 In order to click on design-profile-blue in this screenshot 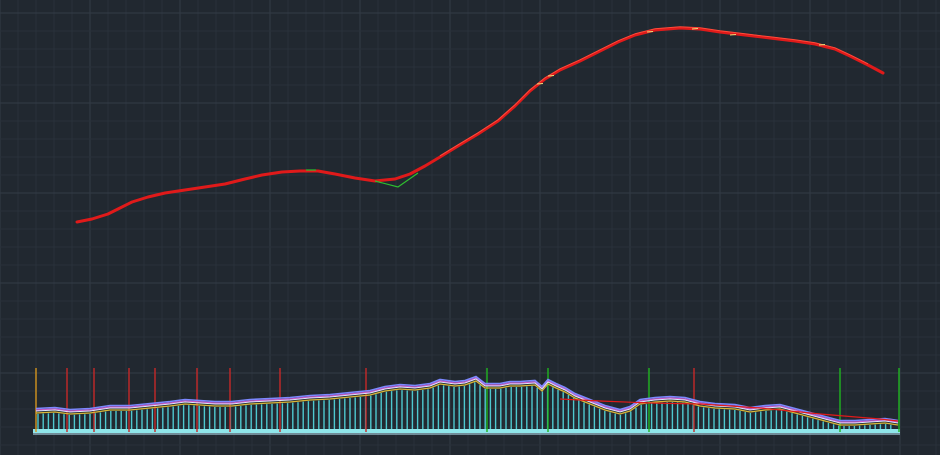, I will do `click(467, 398)`.